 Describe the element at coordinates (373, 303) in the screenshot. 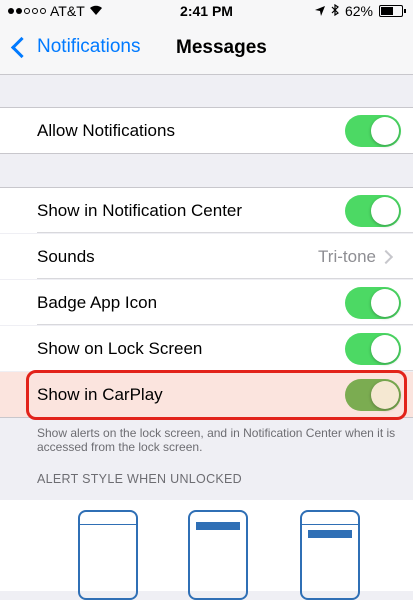

I see `badge-app-icon-toggle` at that location.